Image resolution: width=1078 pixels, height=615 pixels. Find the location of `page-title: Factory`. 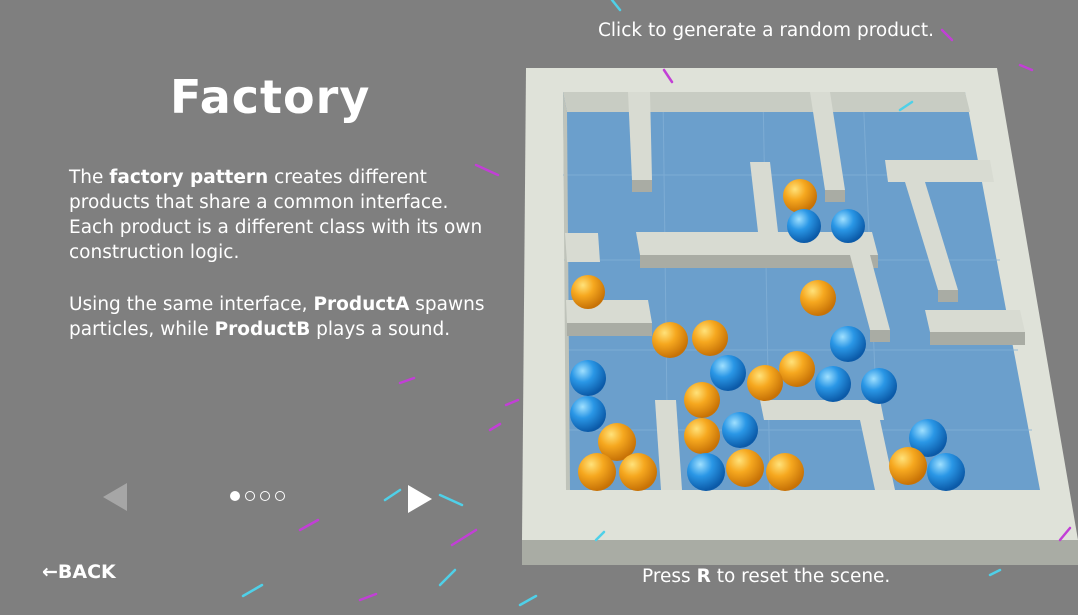

page-title: Factory is located at coordinates (270, 97).